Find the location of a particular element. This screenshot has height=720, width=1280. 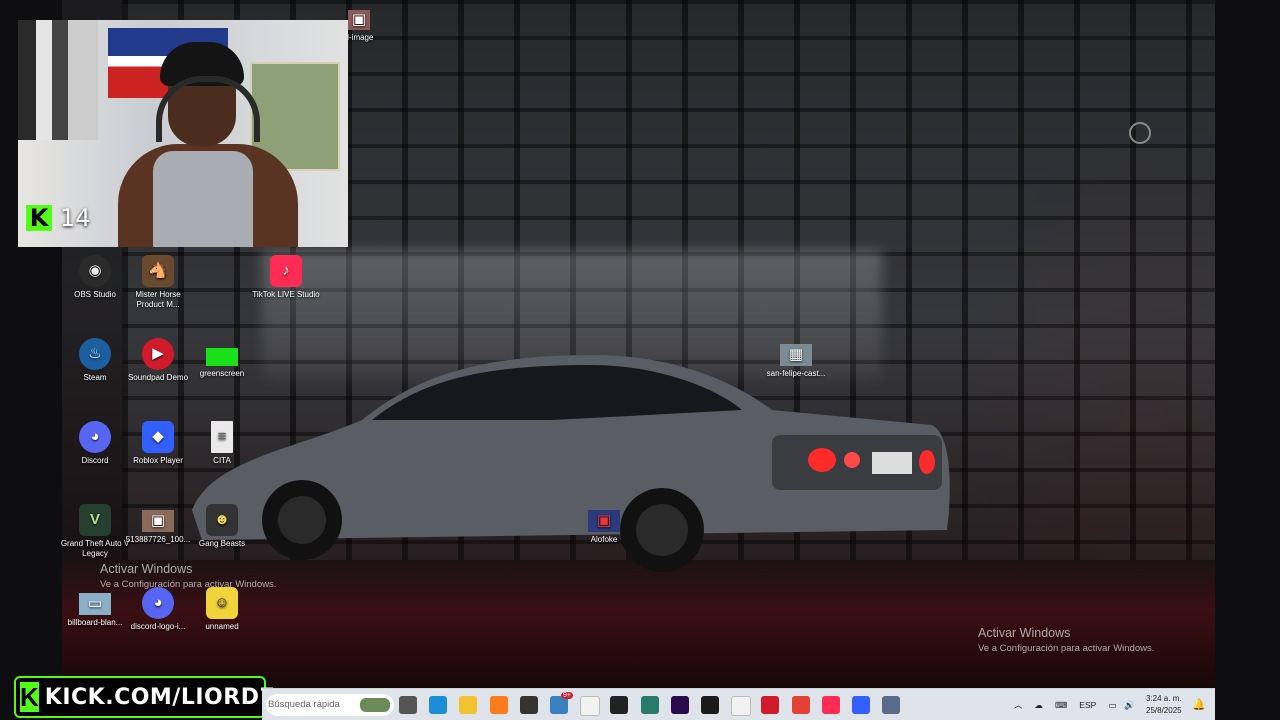

clock: 3:24 a. m. 25/8/2025 is located at coordinates (1164, 705).